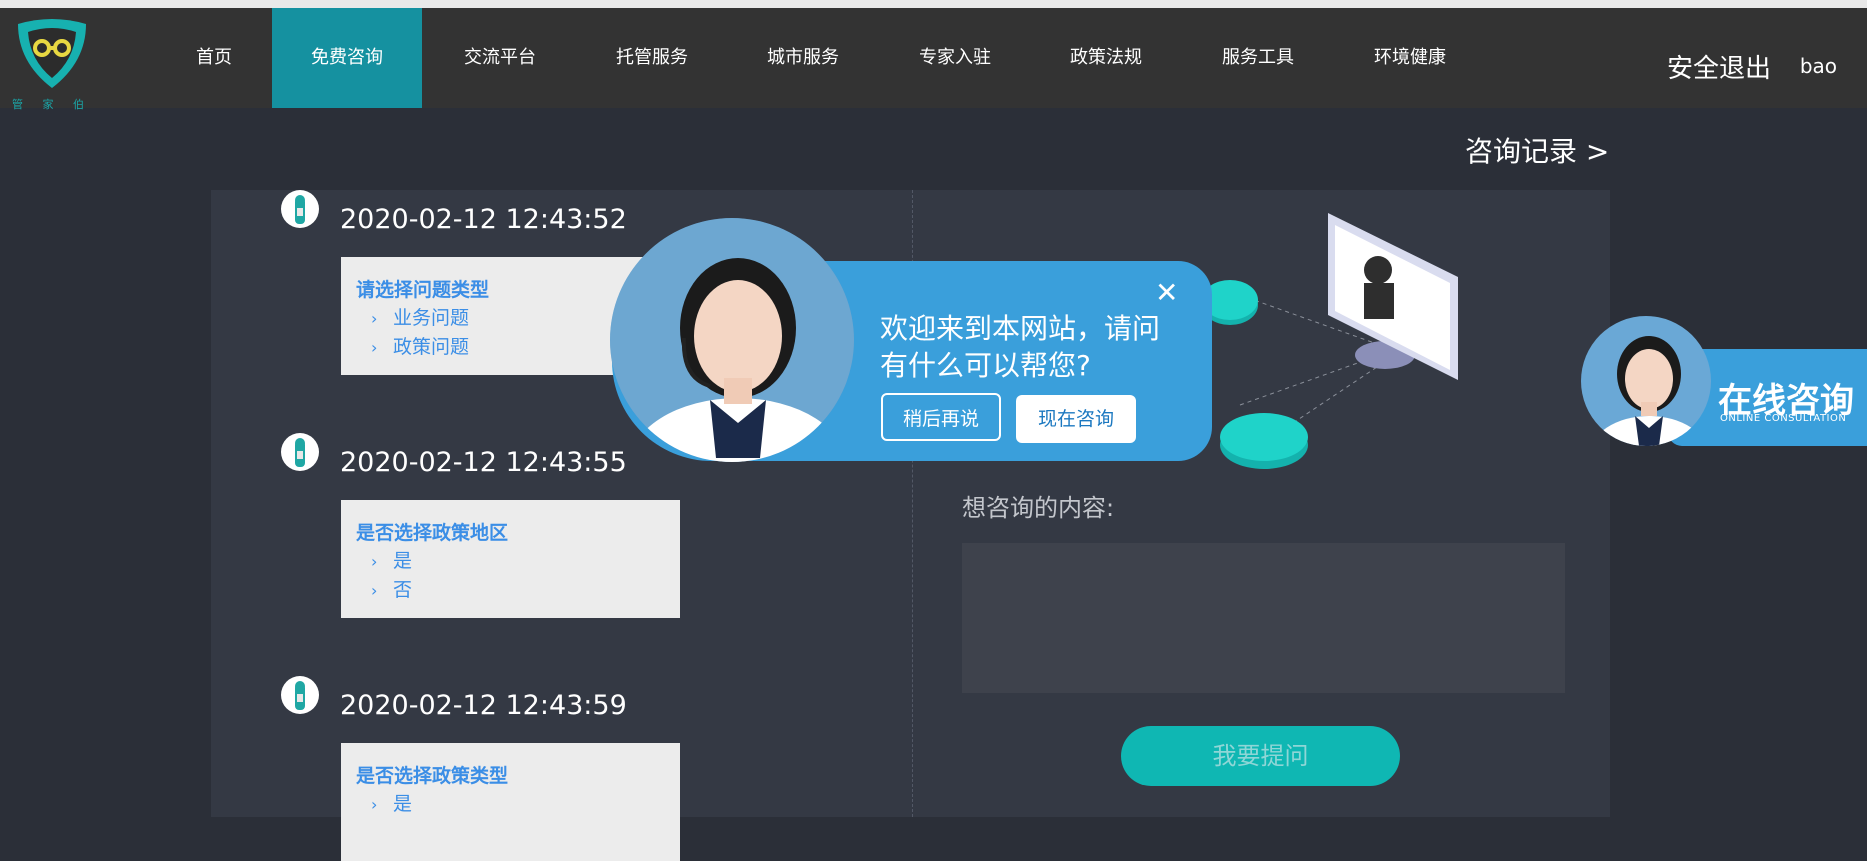 The image size is (1867, 861). I want to click on content-textarea, so click(1263, 618).